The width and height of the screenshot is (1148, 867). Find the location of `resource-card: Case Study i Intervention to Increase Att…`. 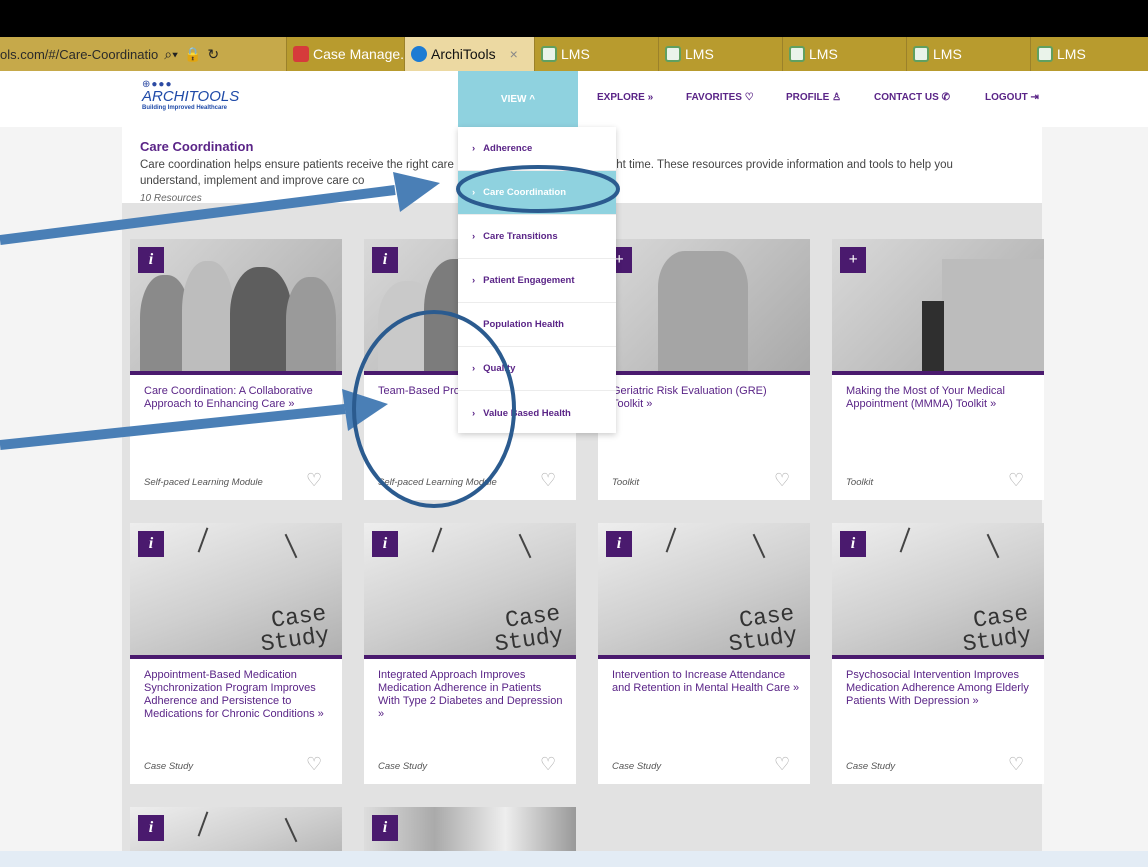

resource-card: Case Study i Intervention to Increase Att… is located at coordinates (704, 653).